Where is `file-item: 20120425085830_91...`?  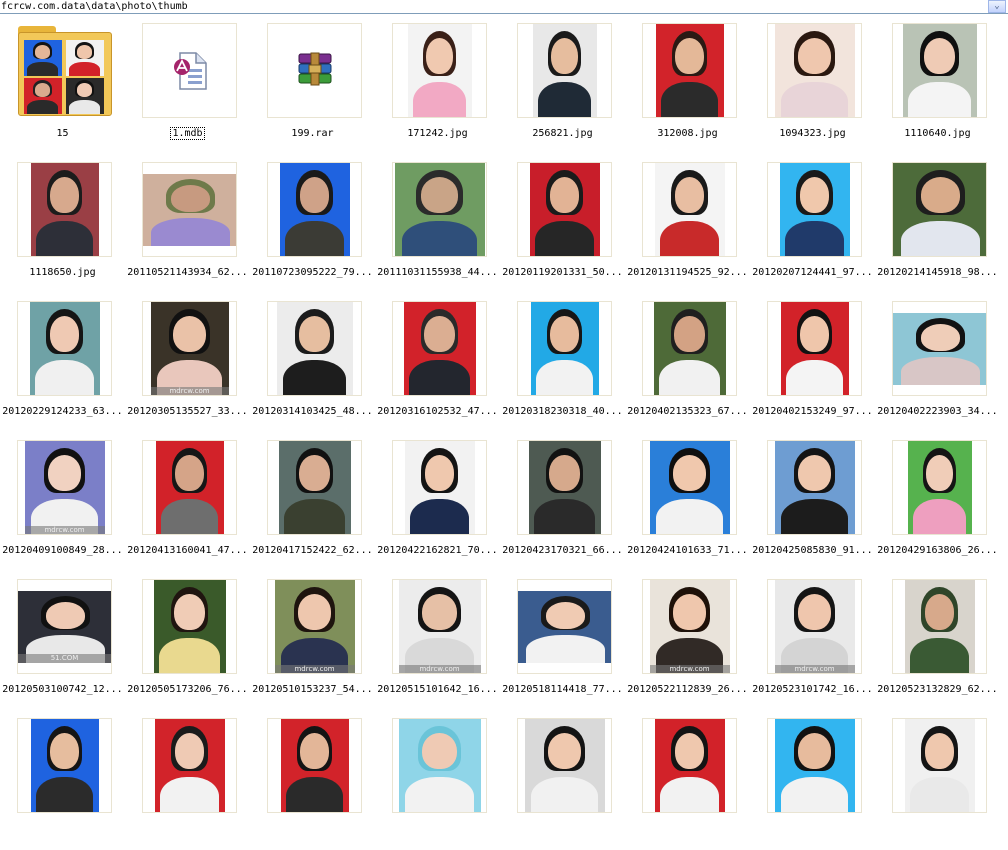
file-item: 20120425085830_91... is located at coordinates (812, 502).